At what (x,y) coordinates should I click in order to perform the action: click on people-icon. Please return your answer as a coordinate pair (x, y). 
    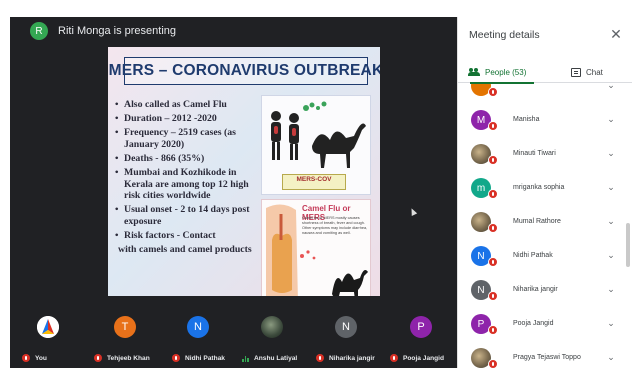
    Looking at the image, I should click on (474, 72).